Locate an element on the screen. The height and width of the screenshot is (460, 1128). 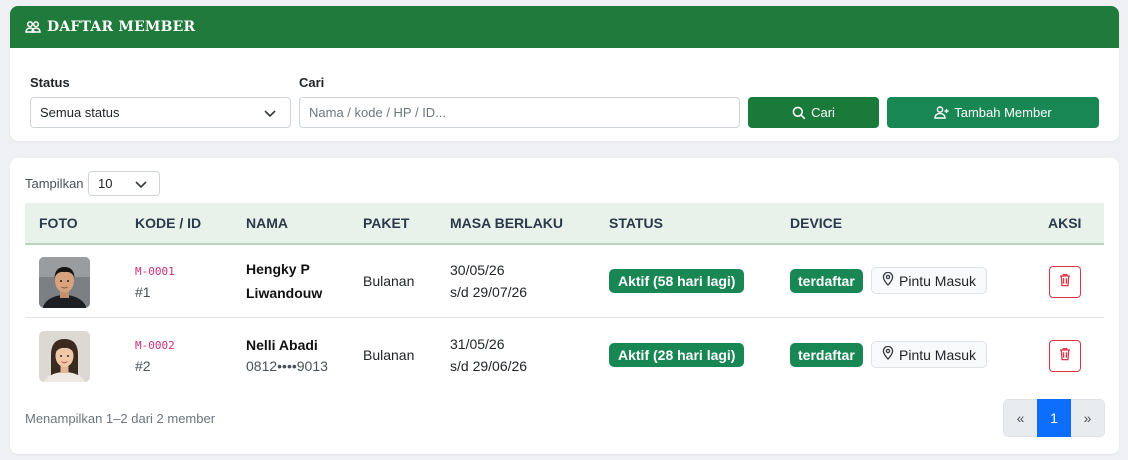
search-input is located at coordinates (519, 112).